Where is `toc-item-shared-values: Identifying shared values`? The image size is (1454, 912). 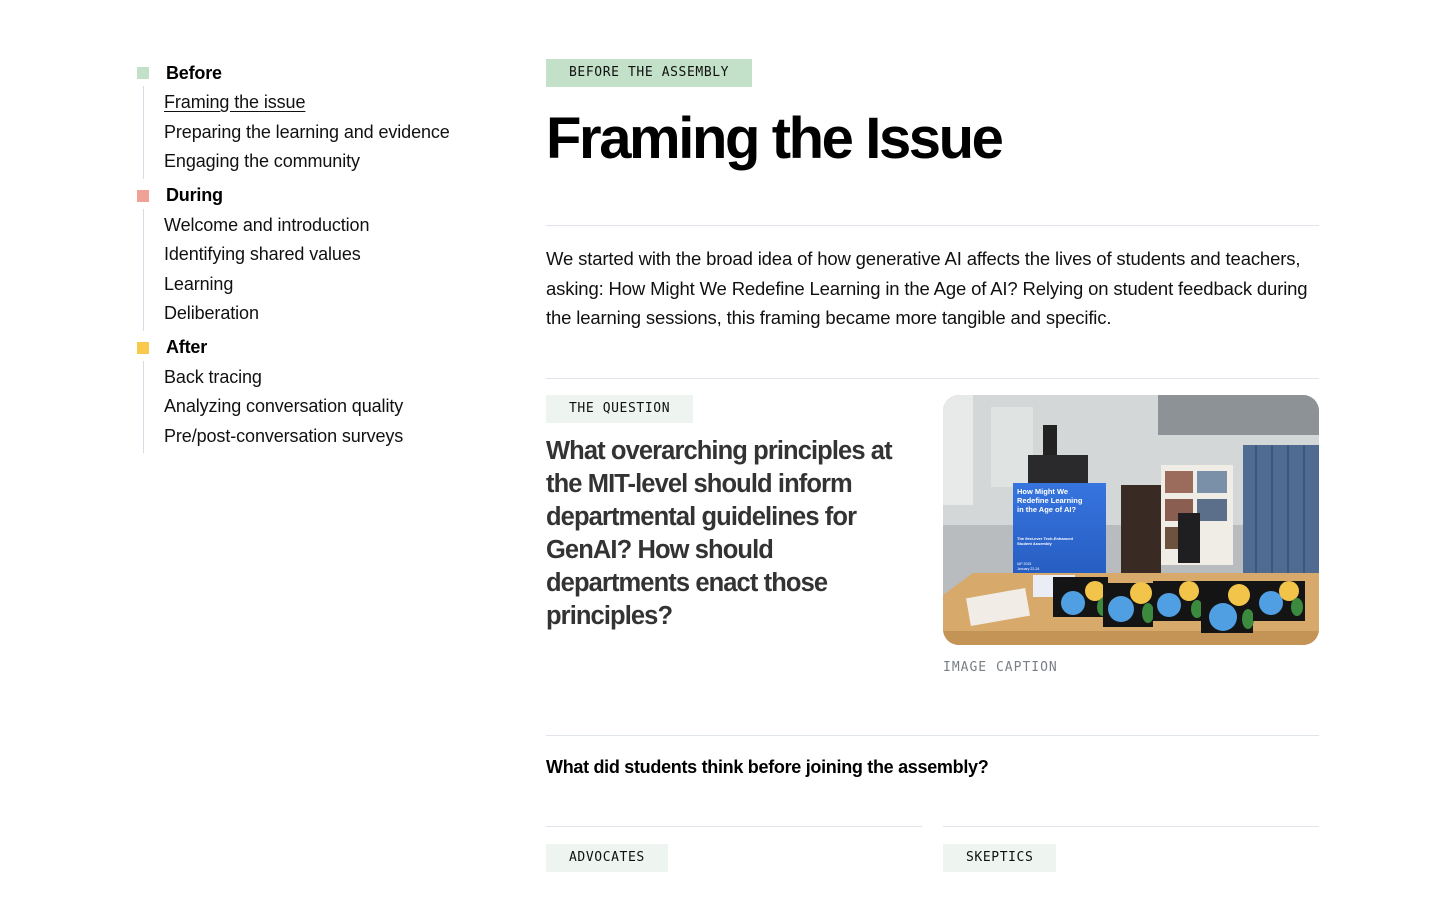 toc-item-shared-values: Identifying shared values is located at coordinates (330, 255).